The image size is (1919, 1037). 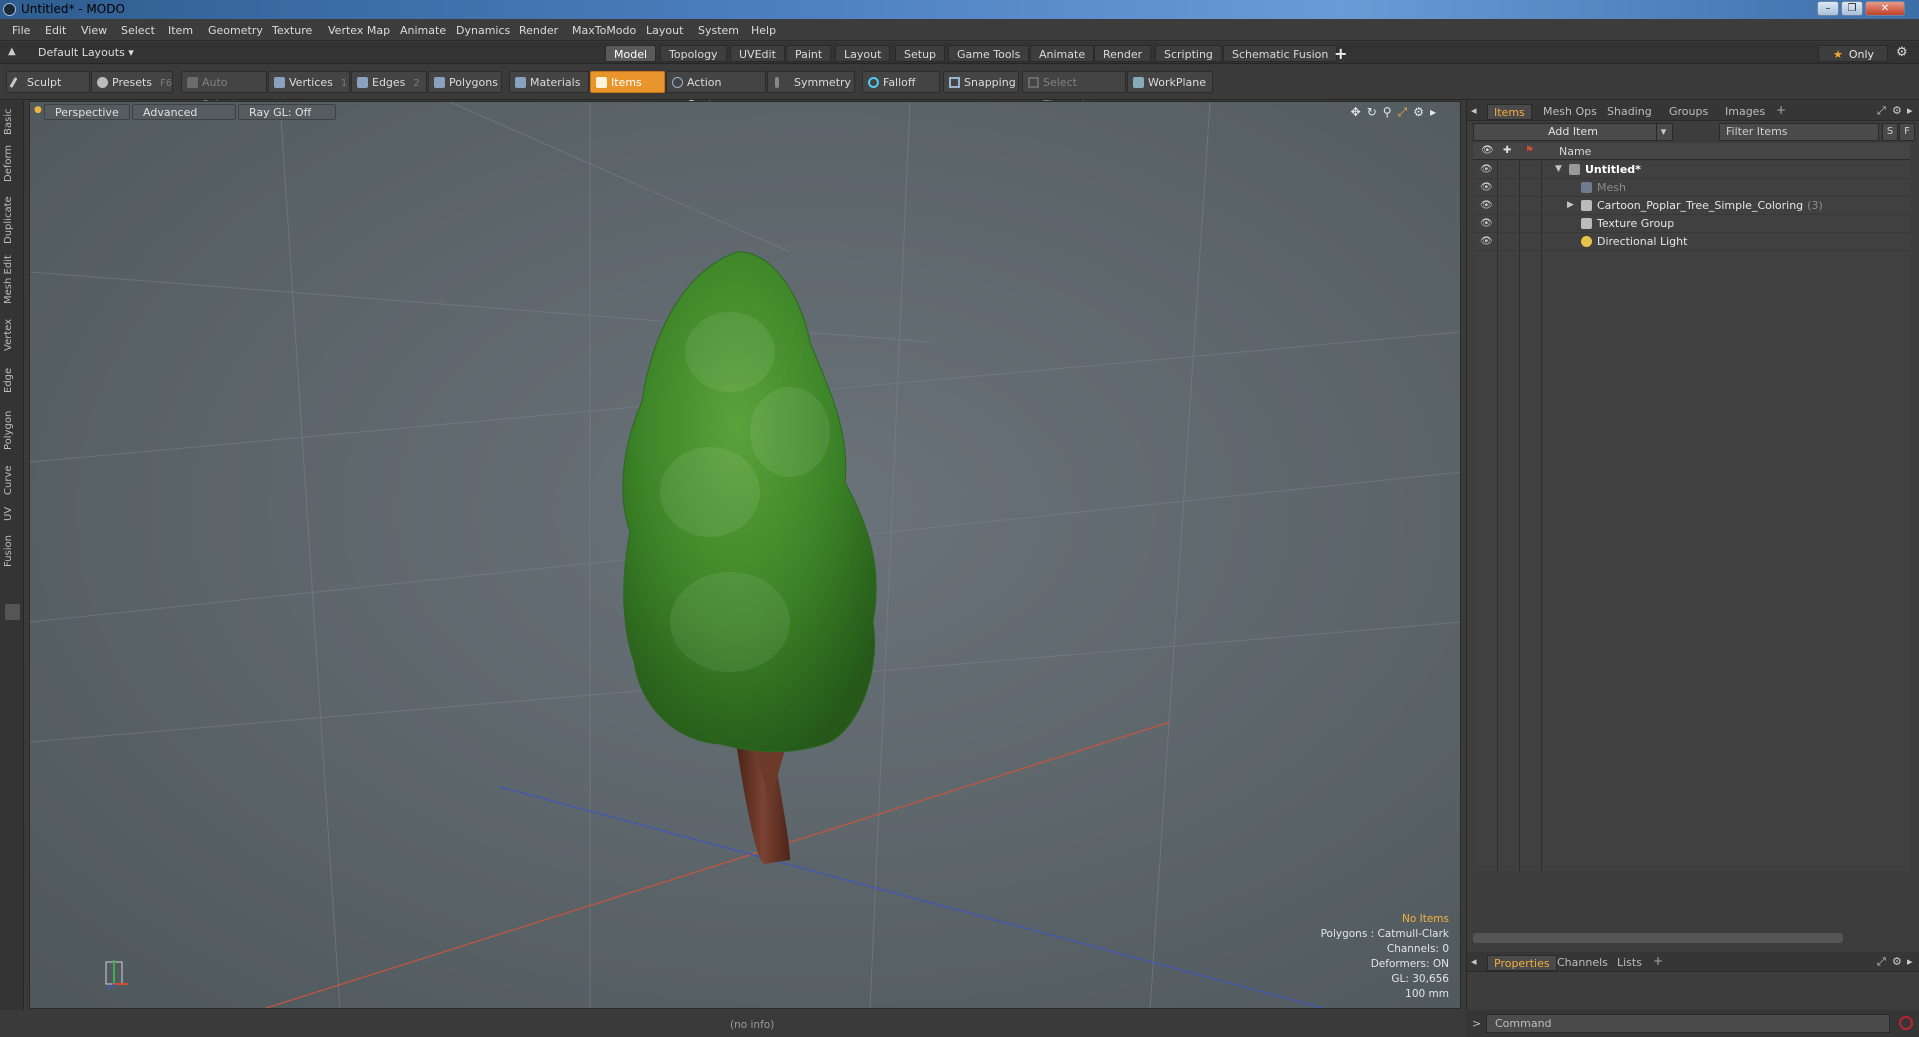 I want to click on menu-select: Select, so click(x=138, y=30).